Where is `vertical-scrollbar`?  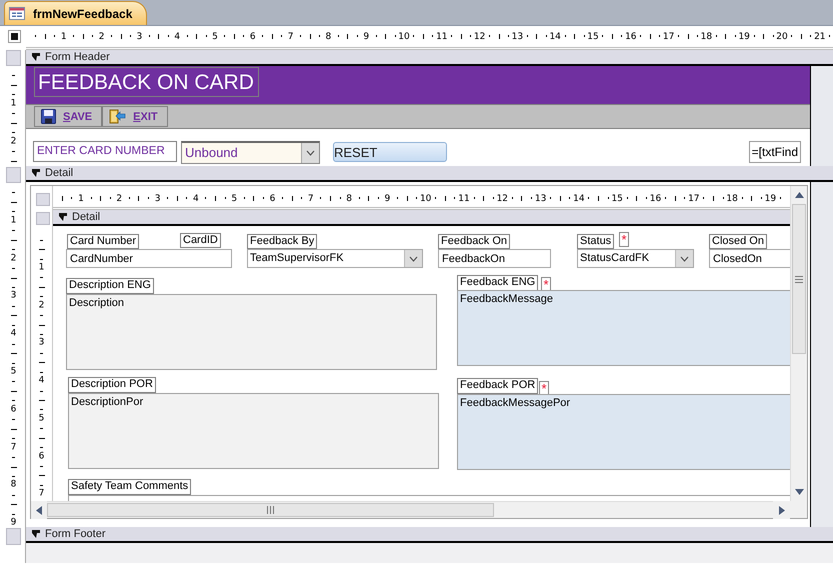
vertical-scrollbar is located at coordinates (798, 343).